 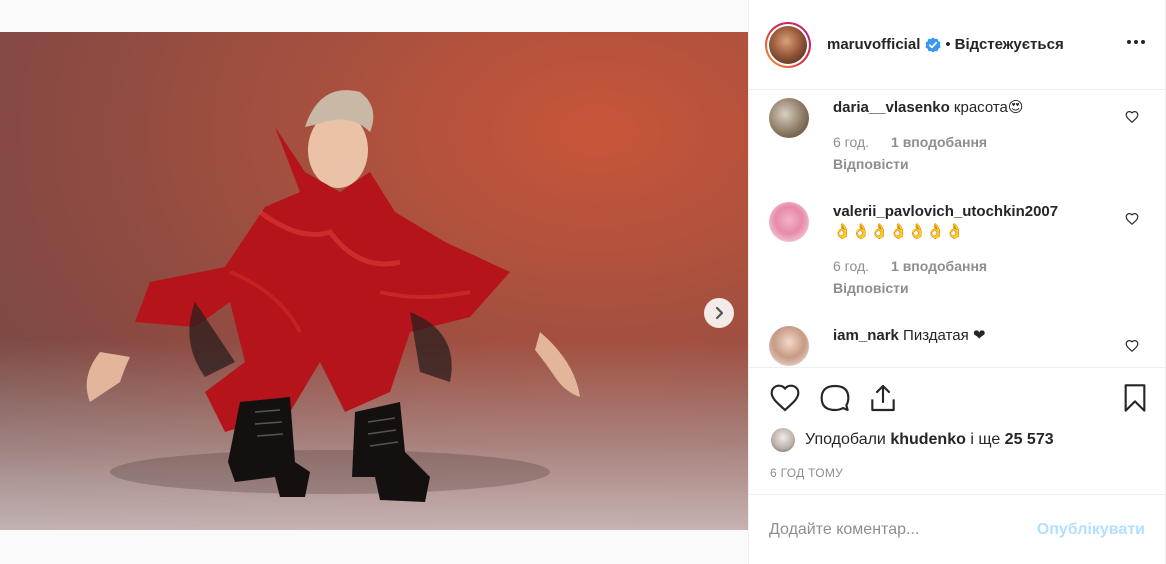 What do you see at coordinates (945, 211) in the screenshot?
I see `commenter-username: valerii_pavlovich_utochkin2007` at bounding box center [945, 211].